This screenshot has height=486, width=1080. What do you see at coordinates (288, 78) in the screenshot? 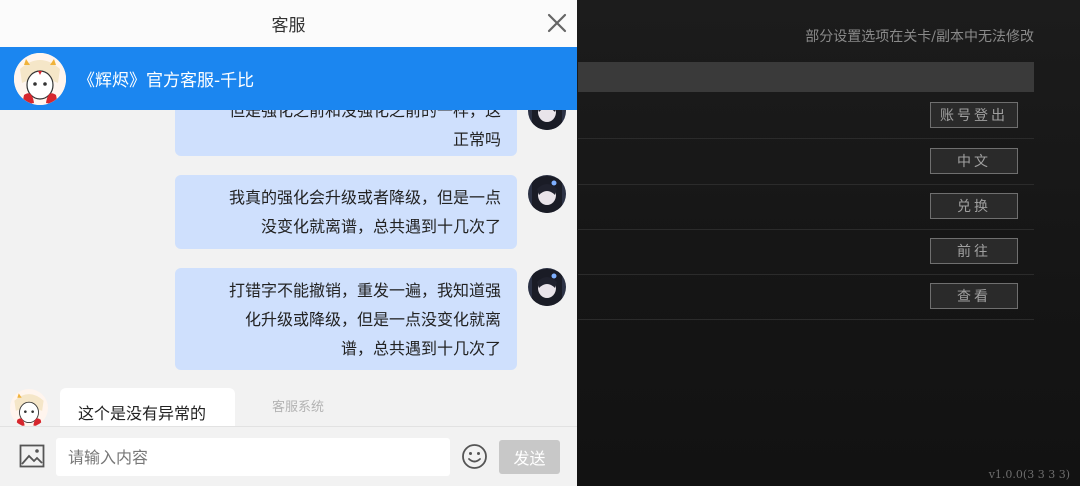
I see `agent-header: 《辉烬》官方客服-千比` at bounding box center [288, 78].